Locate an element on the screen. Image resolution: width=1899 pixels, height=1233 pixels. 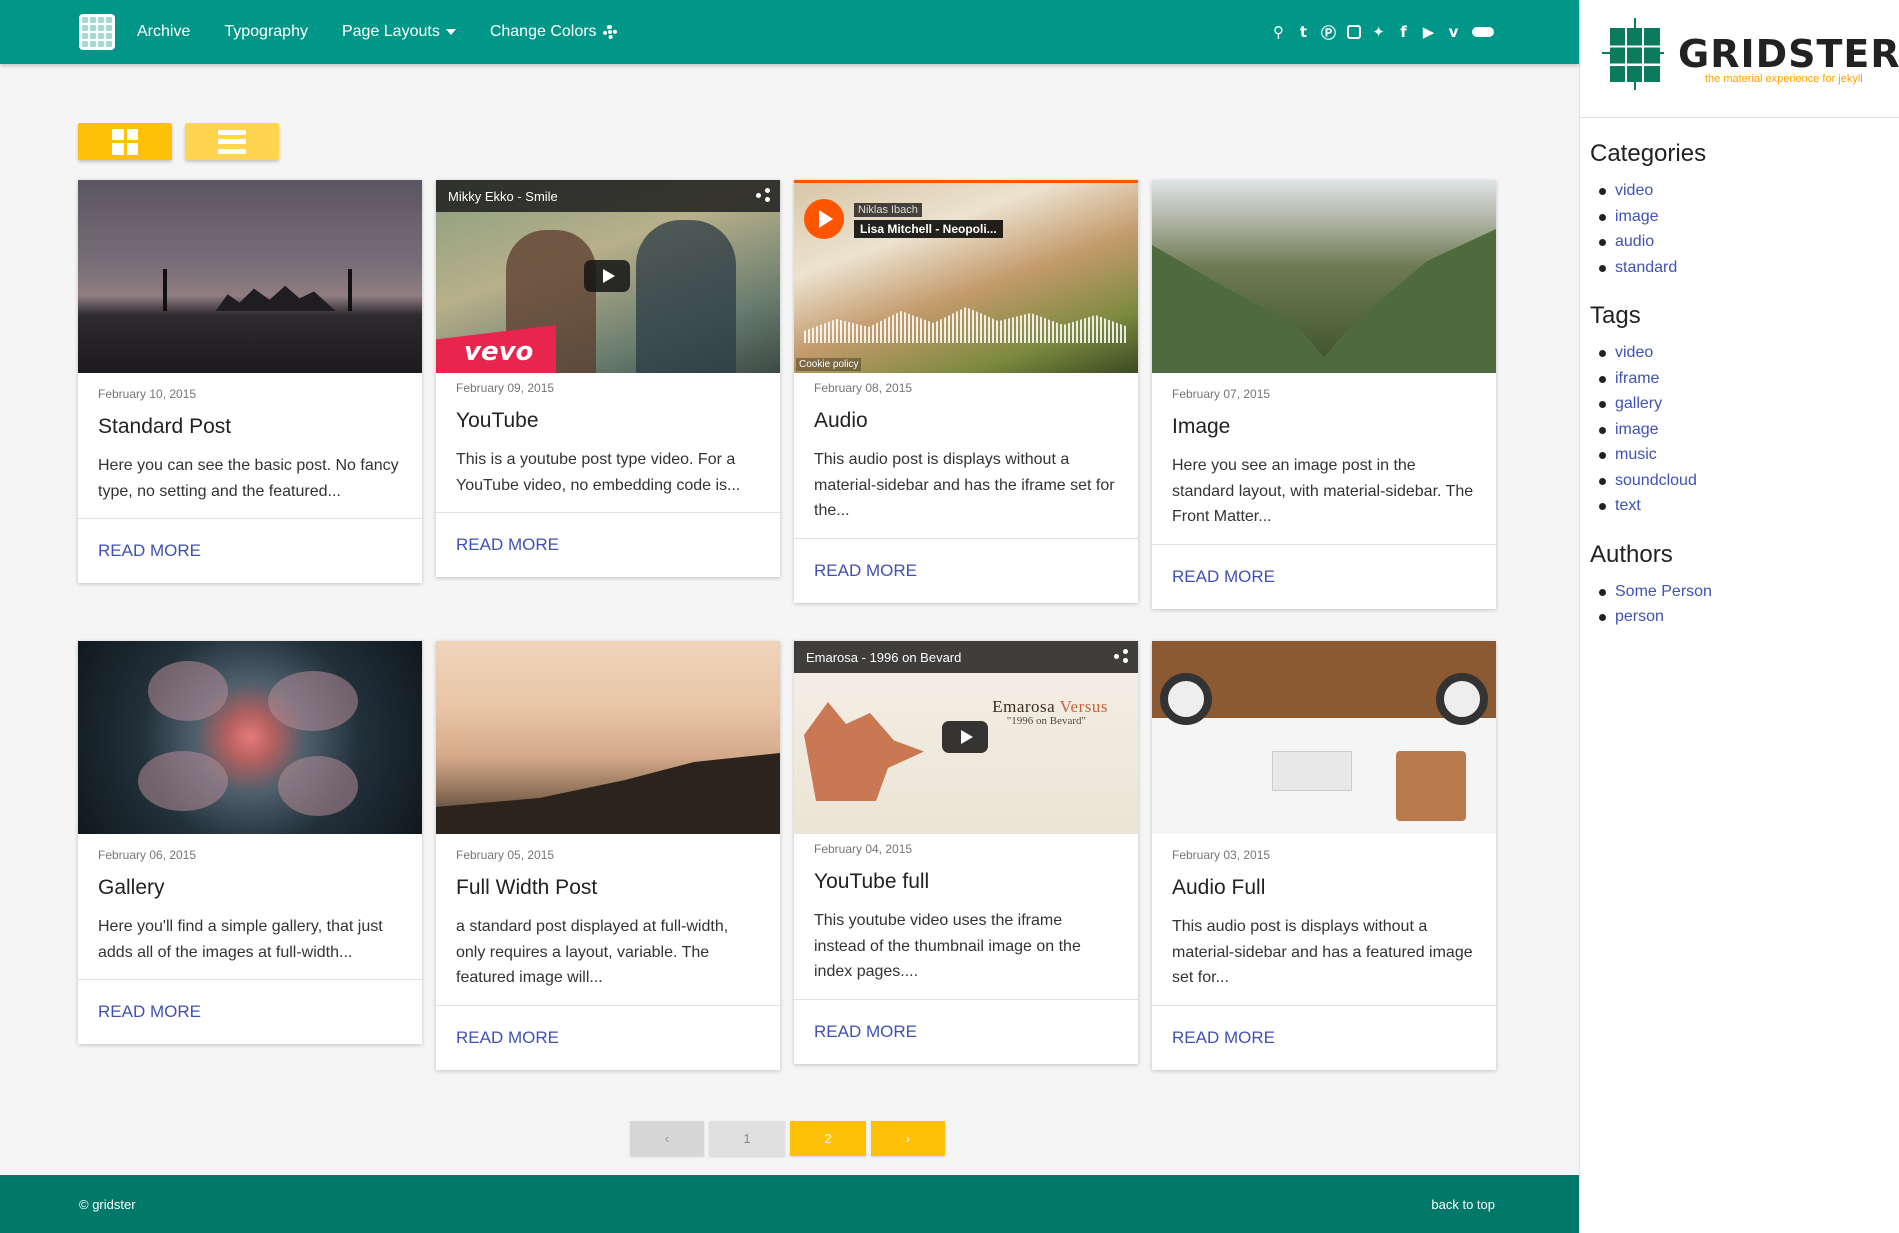
soundcloud-play-icon is located at coordinates (824, 219).